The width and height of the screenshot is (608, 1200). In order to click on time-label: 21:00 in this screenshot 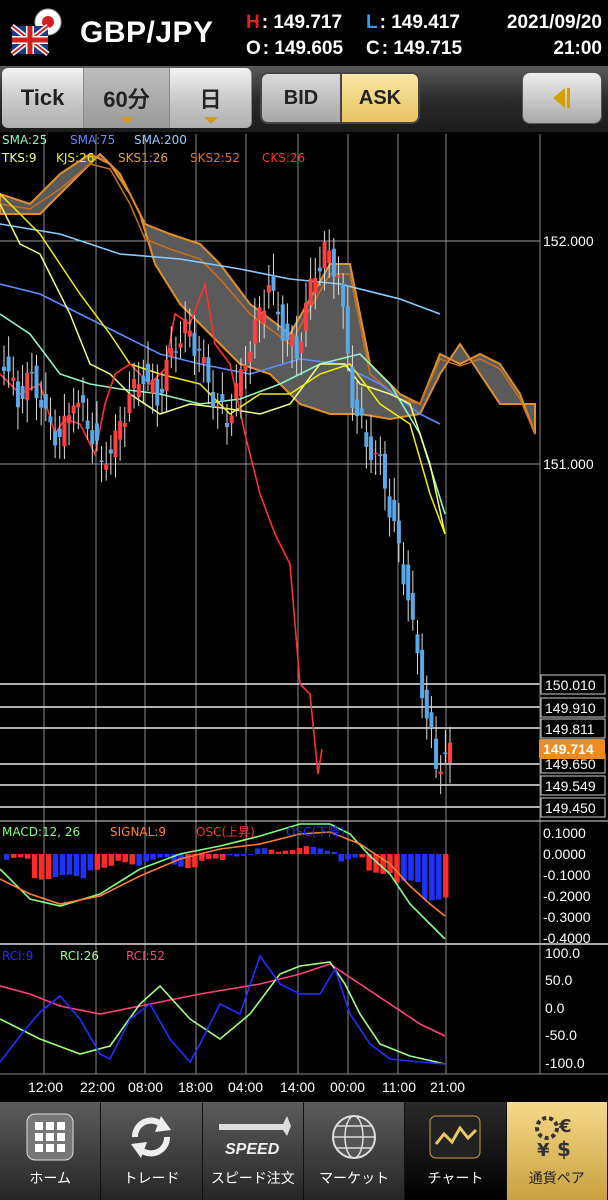, I will do `click(577, 48)`.